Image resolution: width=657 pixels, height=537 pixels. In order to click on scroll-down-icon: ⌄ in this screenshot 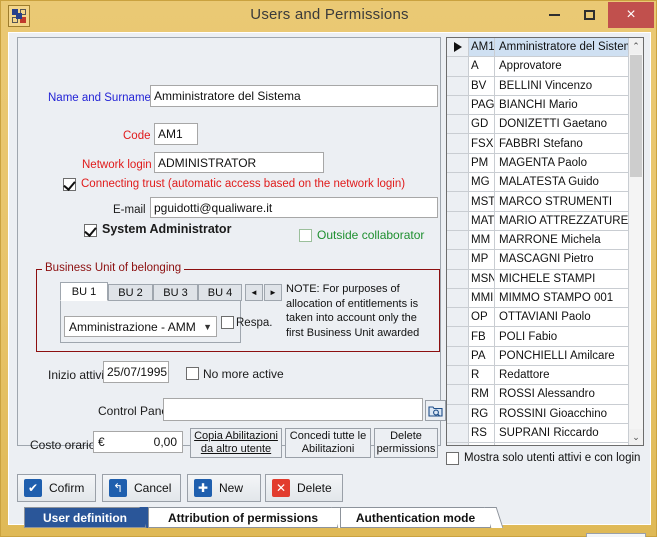, I will do `click(636, 437)`.